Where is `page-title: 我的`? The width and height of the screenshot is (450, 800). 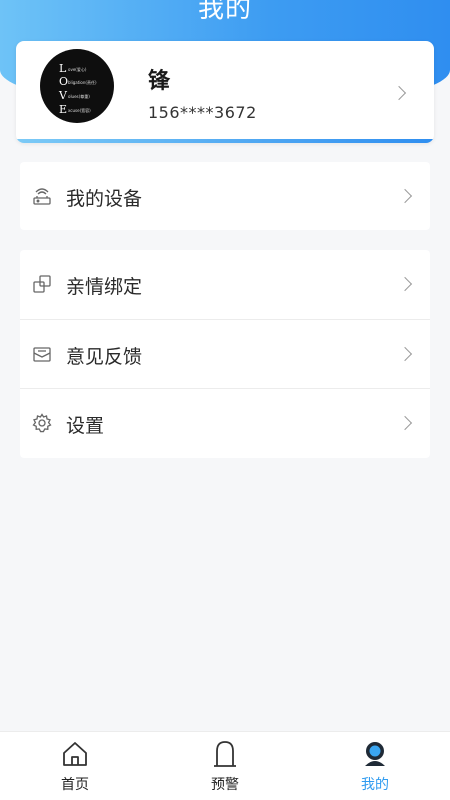 page-title: 我的 is located at coordinates (224, 12).